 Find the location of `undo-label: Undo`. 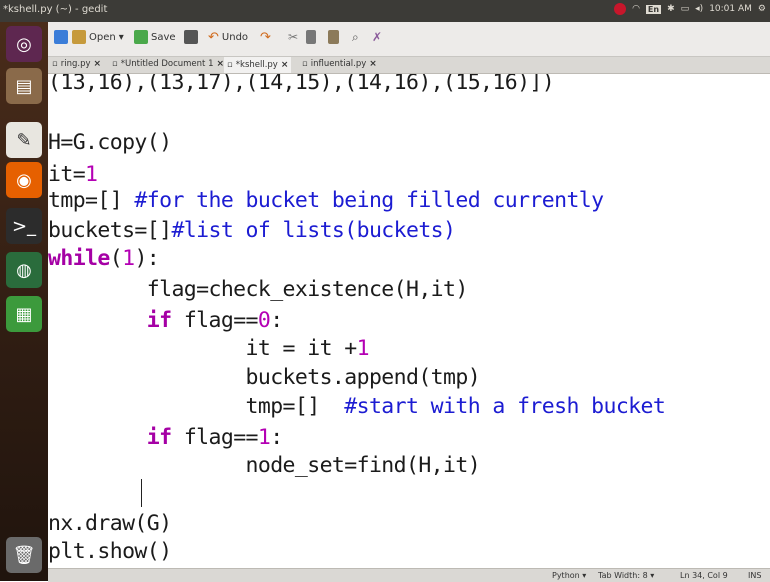

undo-label: Undo is located at coordinates (235, 37).